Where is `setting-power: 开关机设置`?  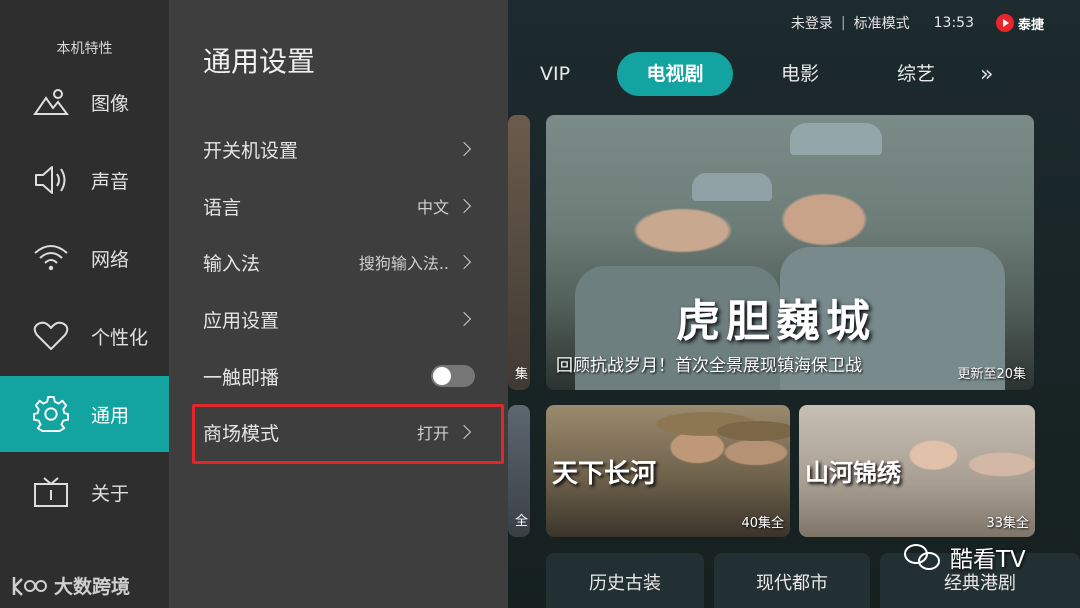
setting-power: 开关机设置 is located at coordinates (356, 149).